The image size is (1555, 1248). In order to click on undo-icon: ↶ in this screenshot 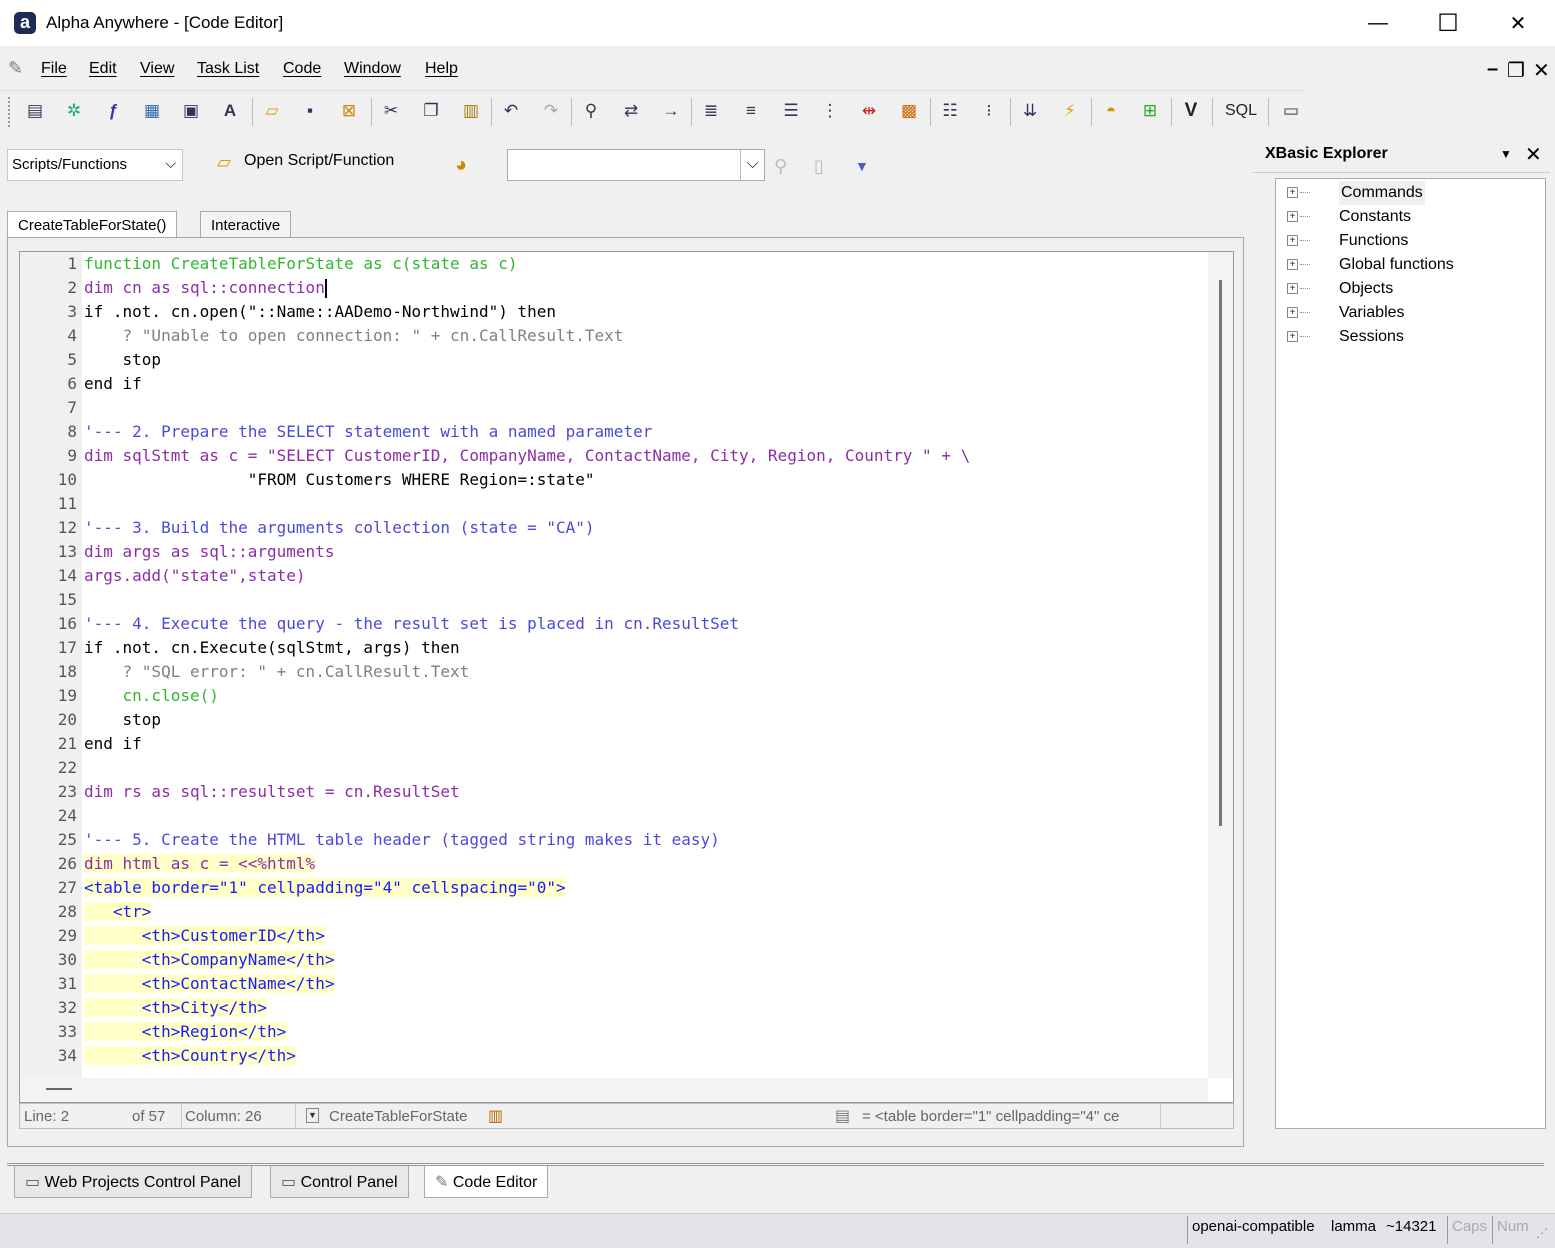, I will do `click(511, 111)`.